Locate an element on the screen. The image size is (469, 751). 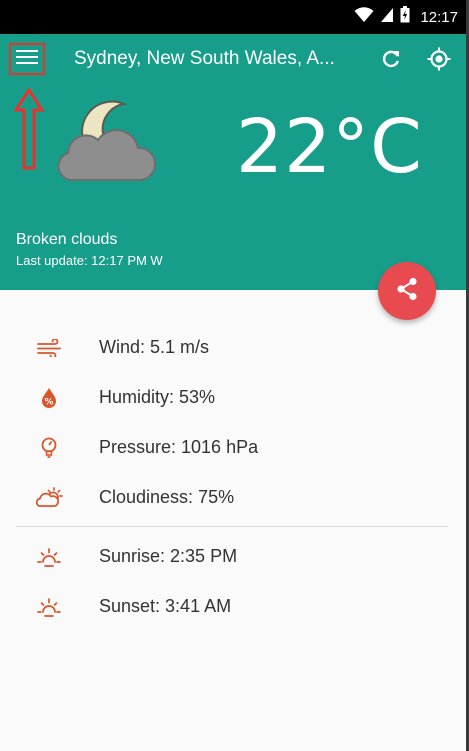
cloud-sun-icon is located at coordinates (49, 498).